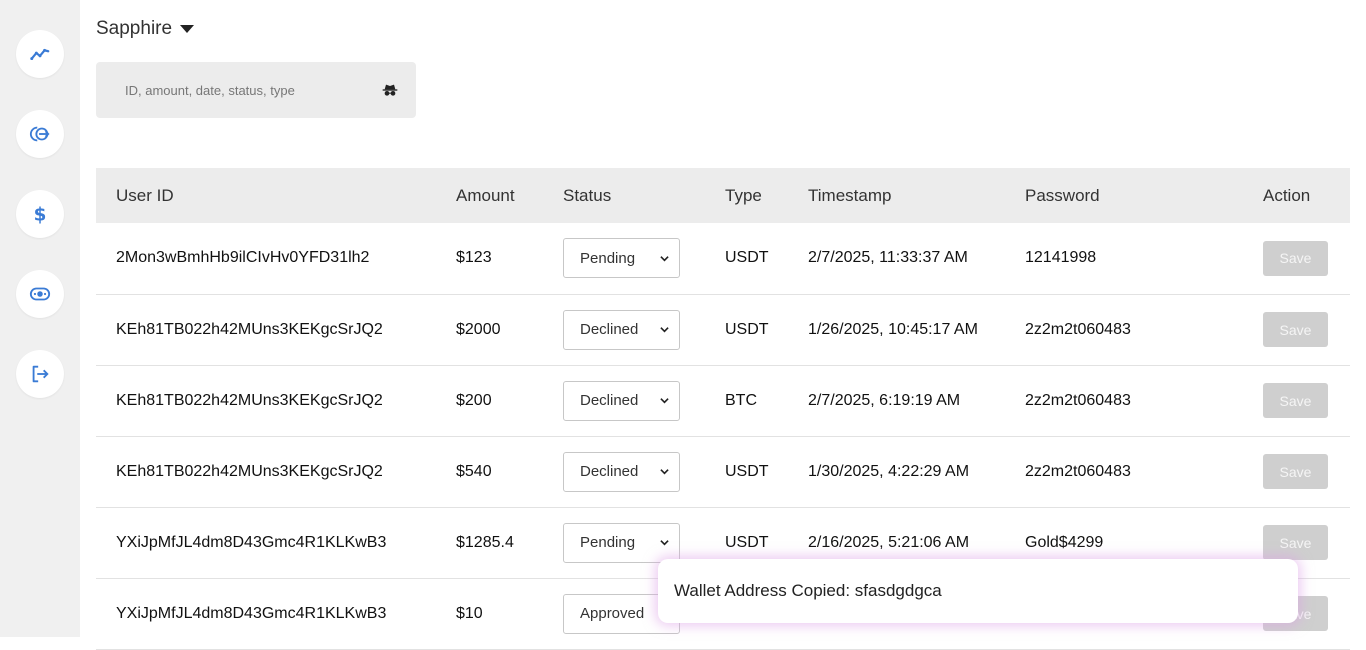  Describe the element at coordinates (474, 258) in the screenshot. I see `cell-amount: $123` at that location.